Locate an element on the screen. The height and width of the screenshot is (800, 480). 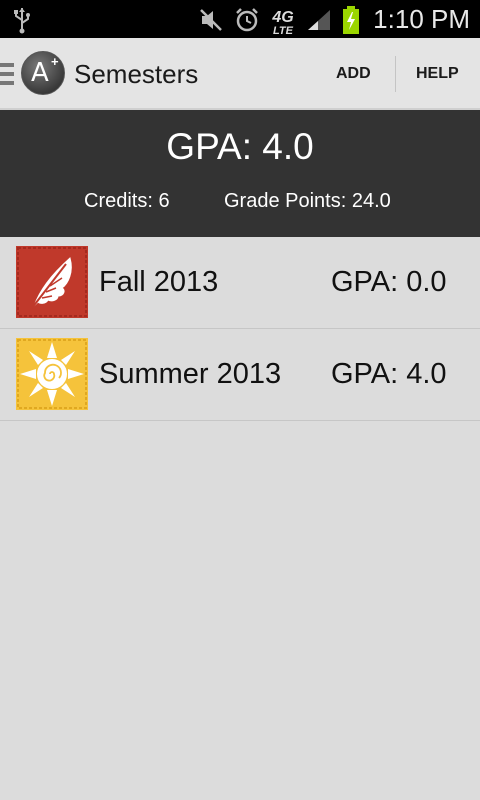
semester-gpa: GPA: 0.0 is located at coordinates (389, 282).